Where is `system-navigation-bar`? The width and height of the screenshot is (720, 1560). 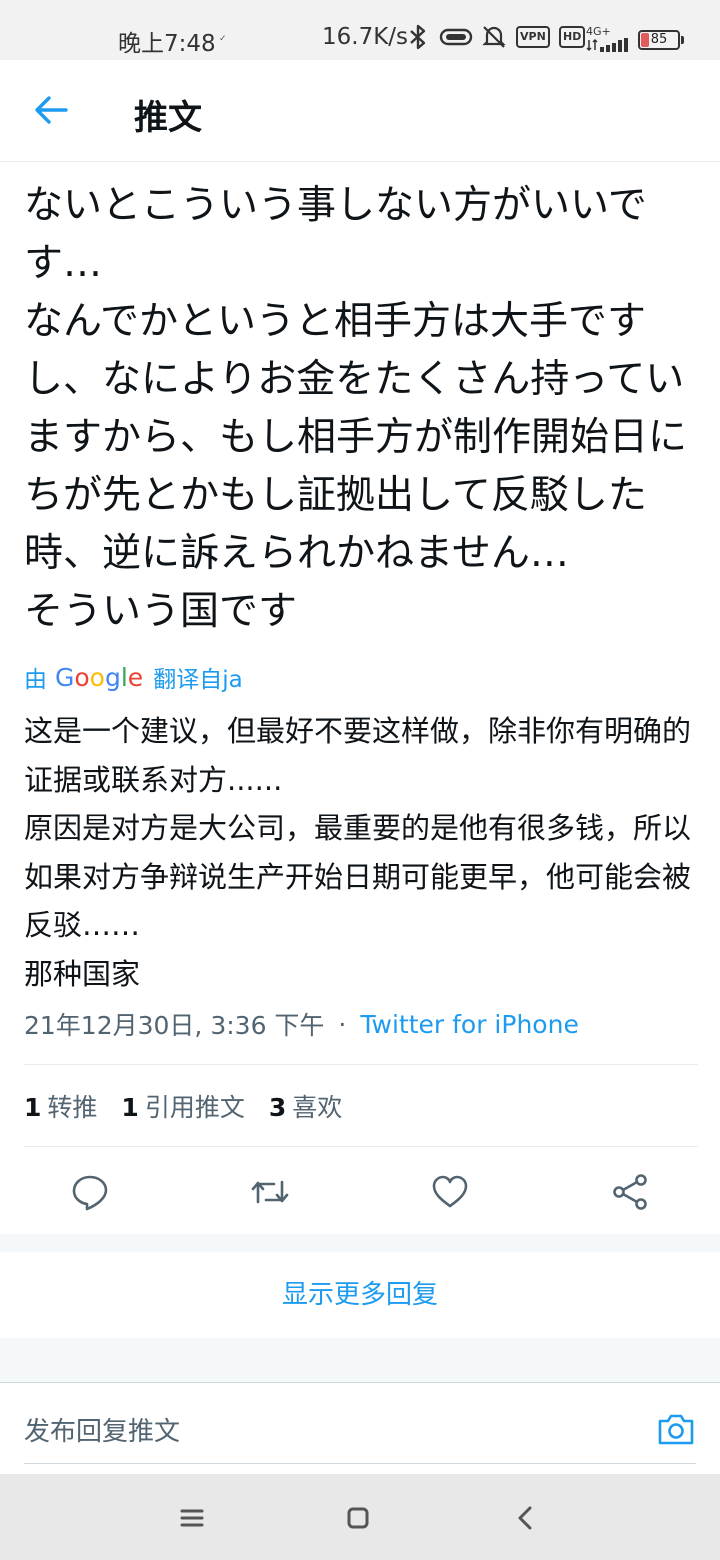 system-navigation-bar is located at coordinates (360, 1517).